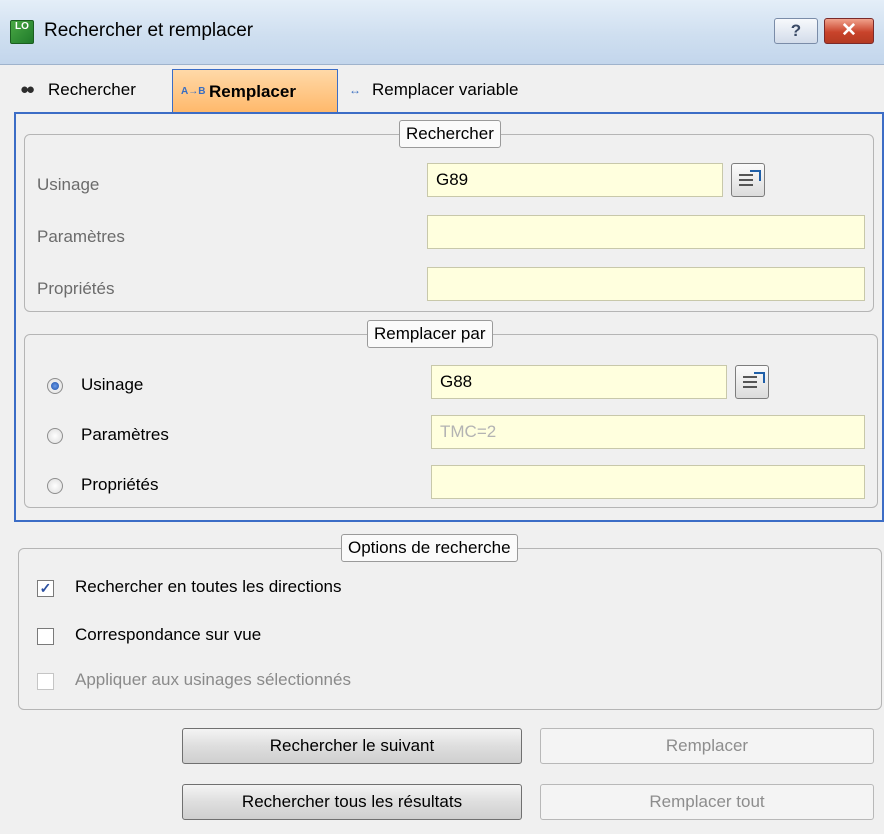  Describe the element at coordinates (208, 587) in the screenshot. I see `option-all-directions-label: Rechercher en toutes les directions` at that location.